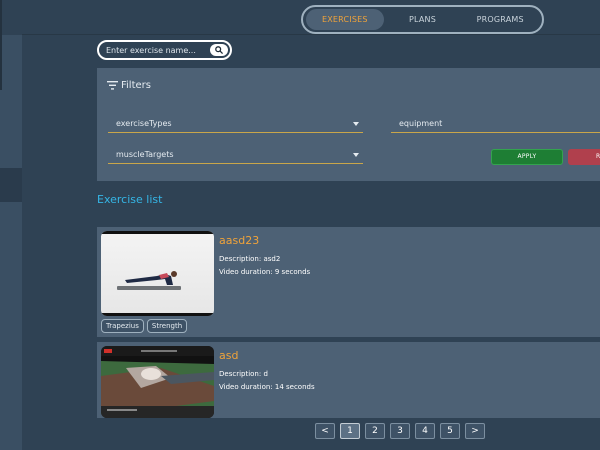  I want to click on tag-badge: Trapezius, so click(122, 326).